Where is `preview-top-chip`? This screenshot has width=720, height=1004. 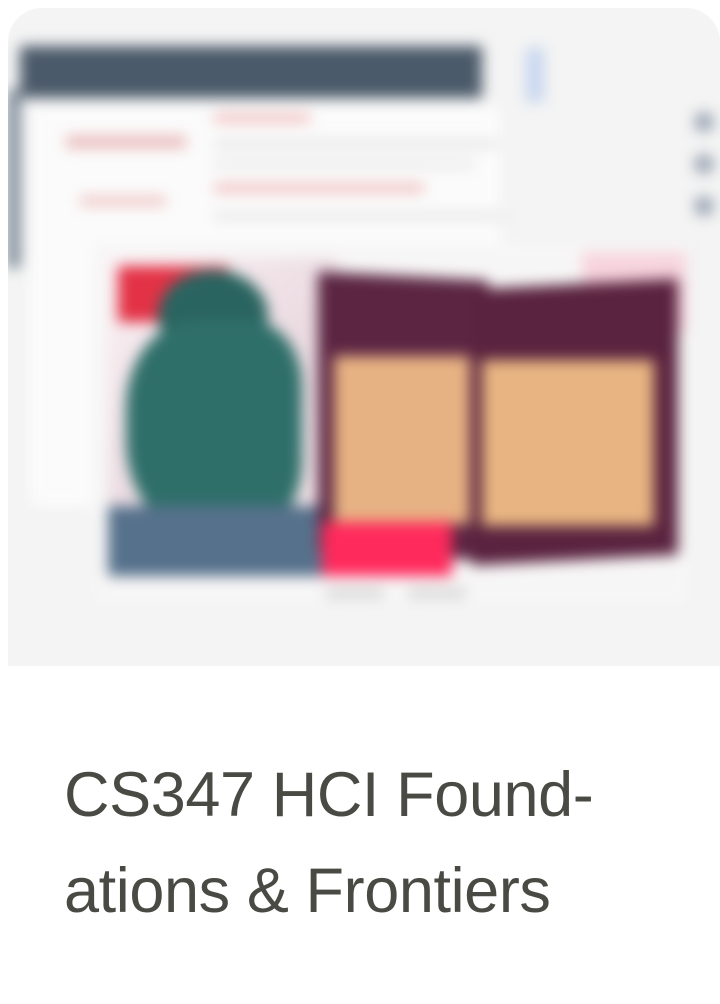
preview-top-chip is located at coordinates (535, 75).